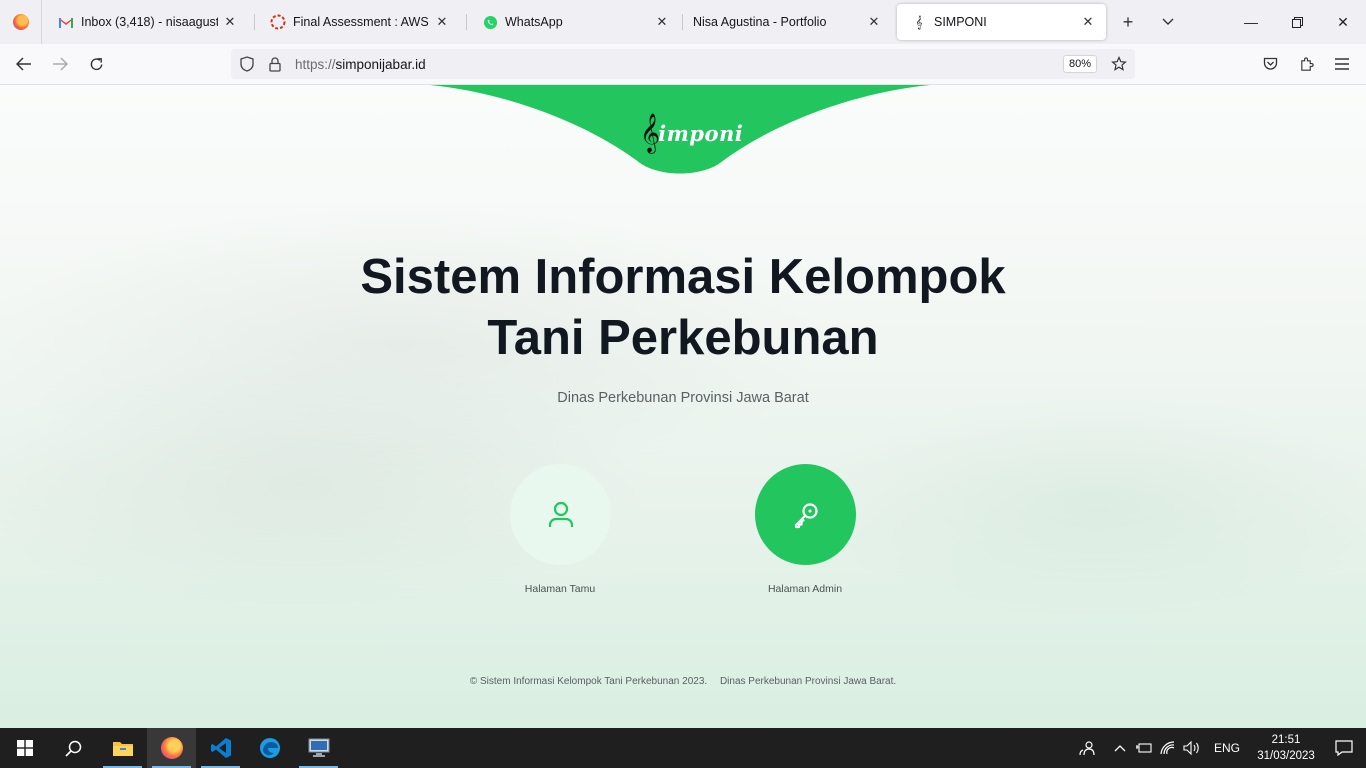 The image size is (1366, 768). I want to click on system-tray: ENG 21:51 31/03/2023, so click(1218, 748).